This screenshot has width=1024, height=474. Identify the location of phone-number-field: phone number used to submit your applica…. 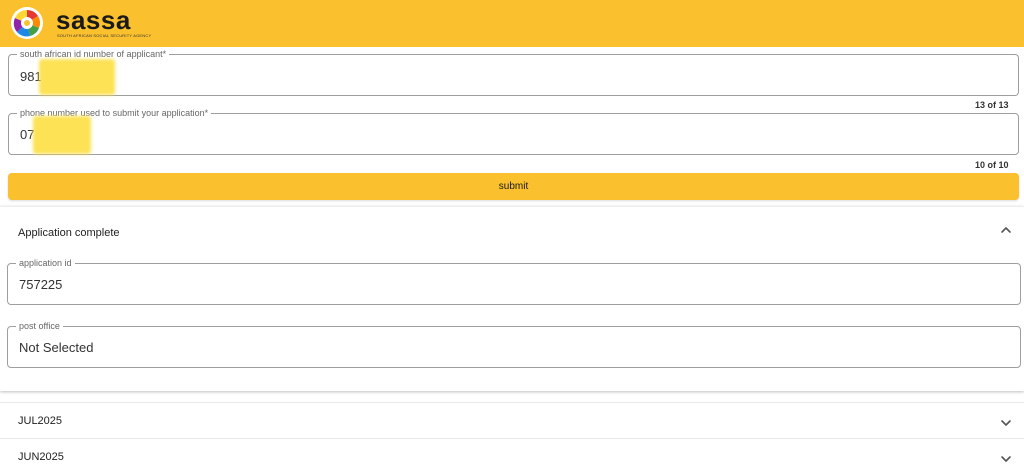
(513, 131).